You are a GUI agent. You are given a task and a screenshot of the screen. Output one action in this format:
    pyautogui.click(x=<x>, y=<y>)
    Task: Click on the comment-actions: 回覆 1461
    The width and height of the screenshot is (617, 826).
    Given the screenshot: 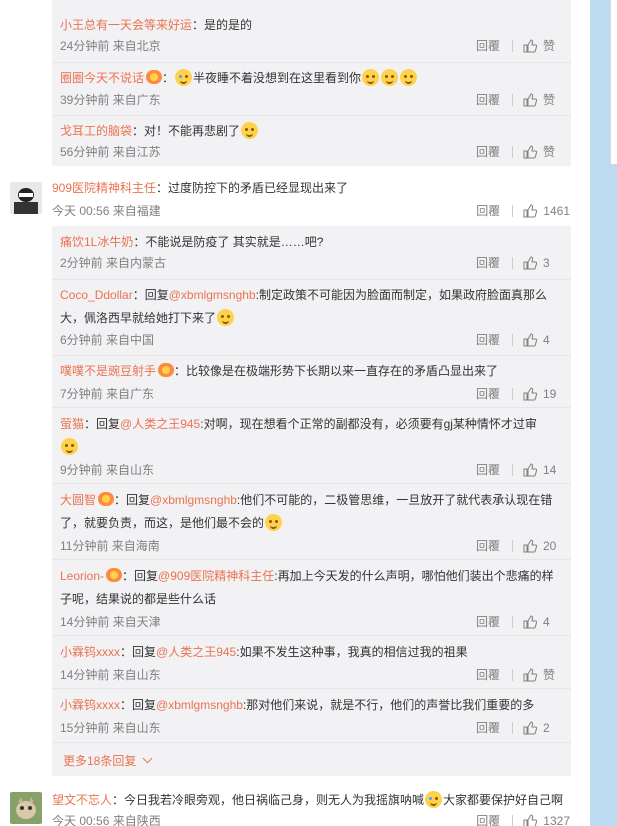 What is the action you would take?
    pyautogui.click(x=523, y=210)
    